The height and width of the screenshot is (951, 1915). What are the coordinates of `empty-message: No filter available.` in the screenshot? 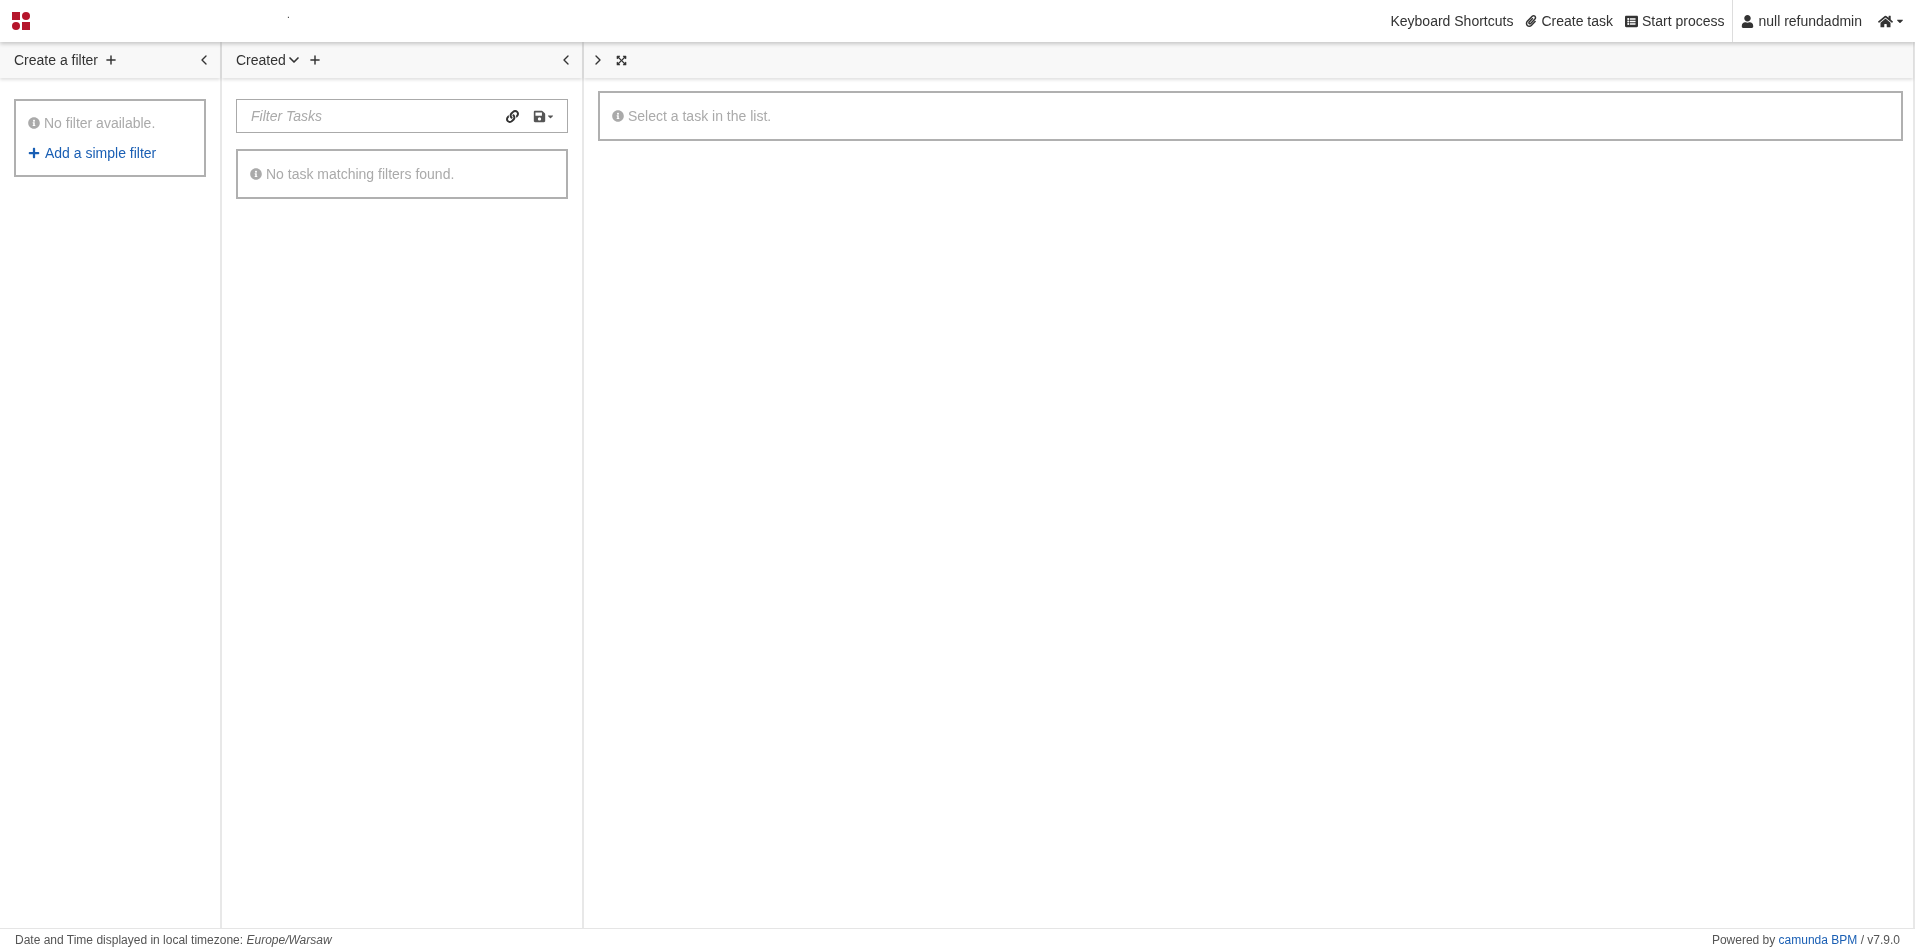 It's located at (100, 123).